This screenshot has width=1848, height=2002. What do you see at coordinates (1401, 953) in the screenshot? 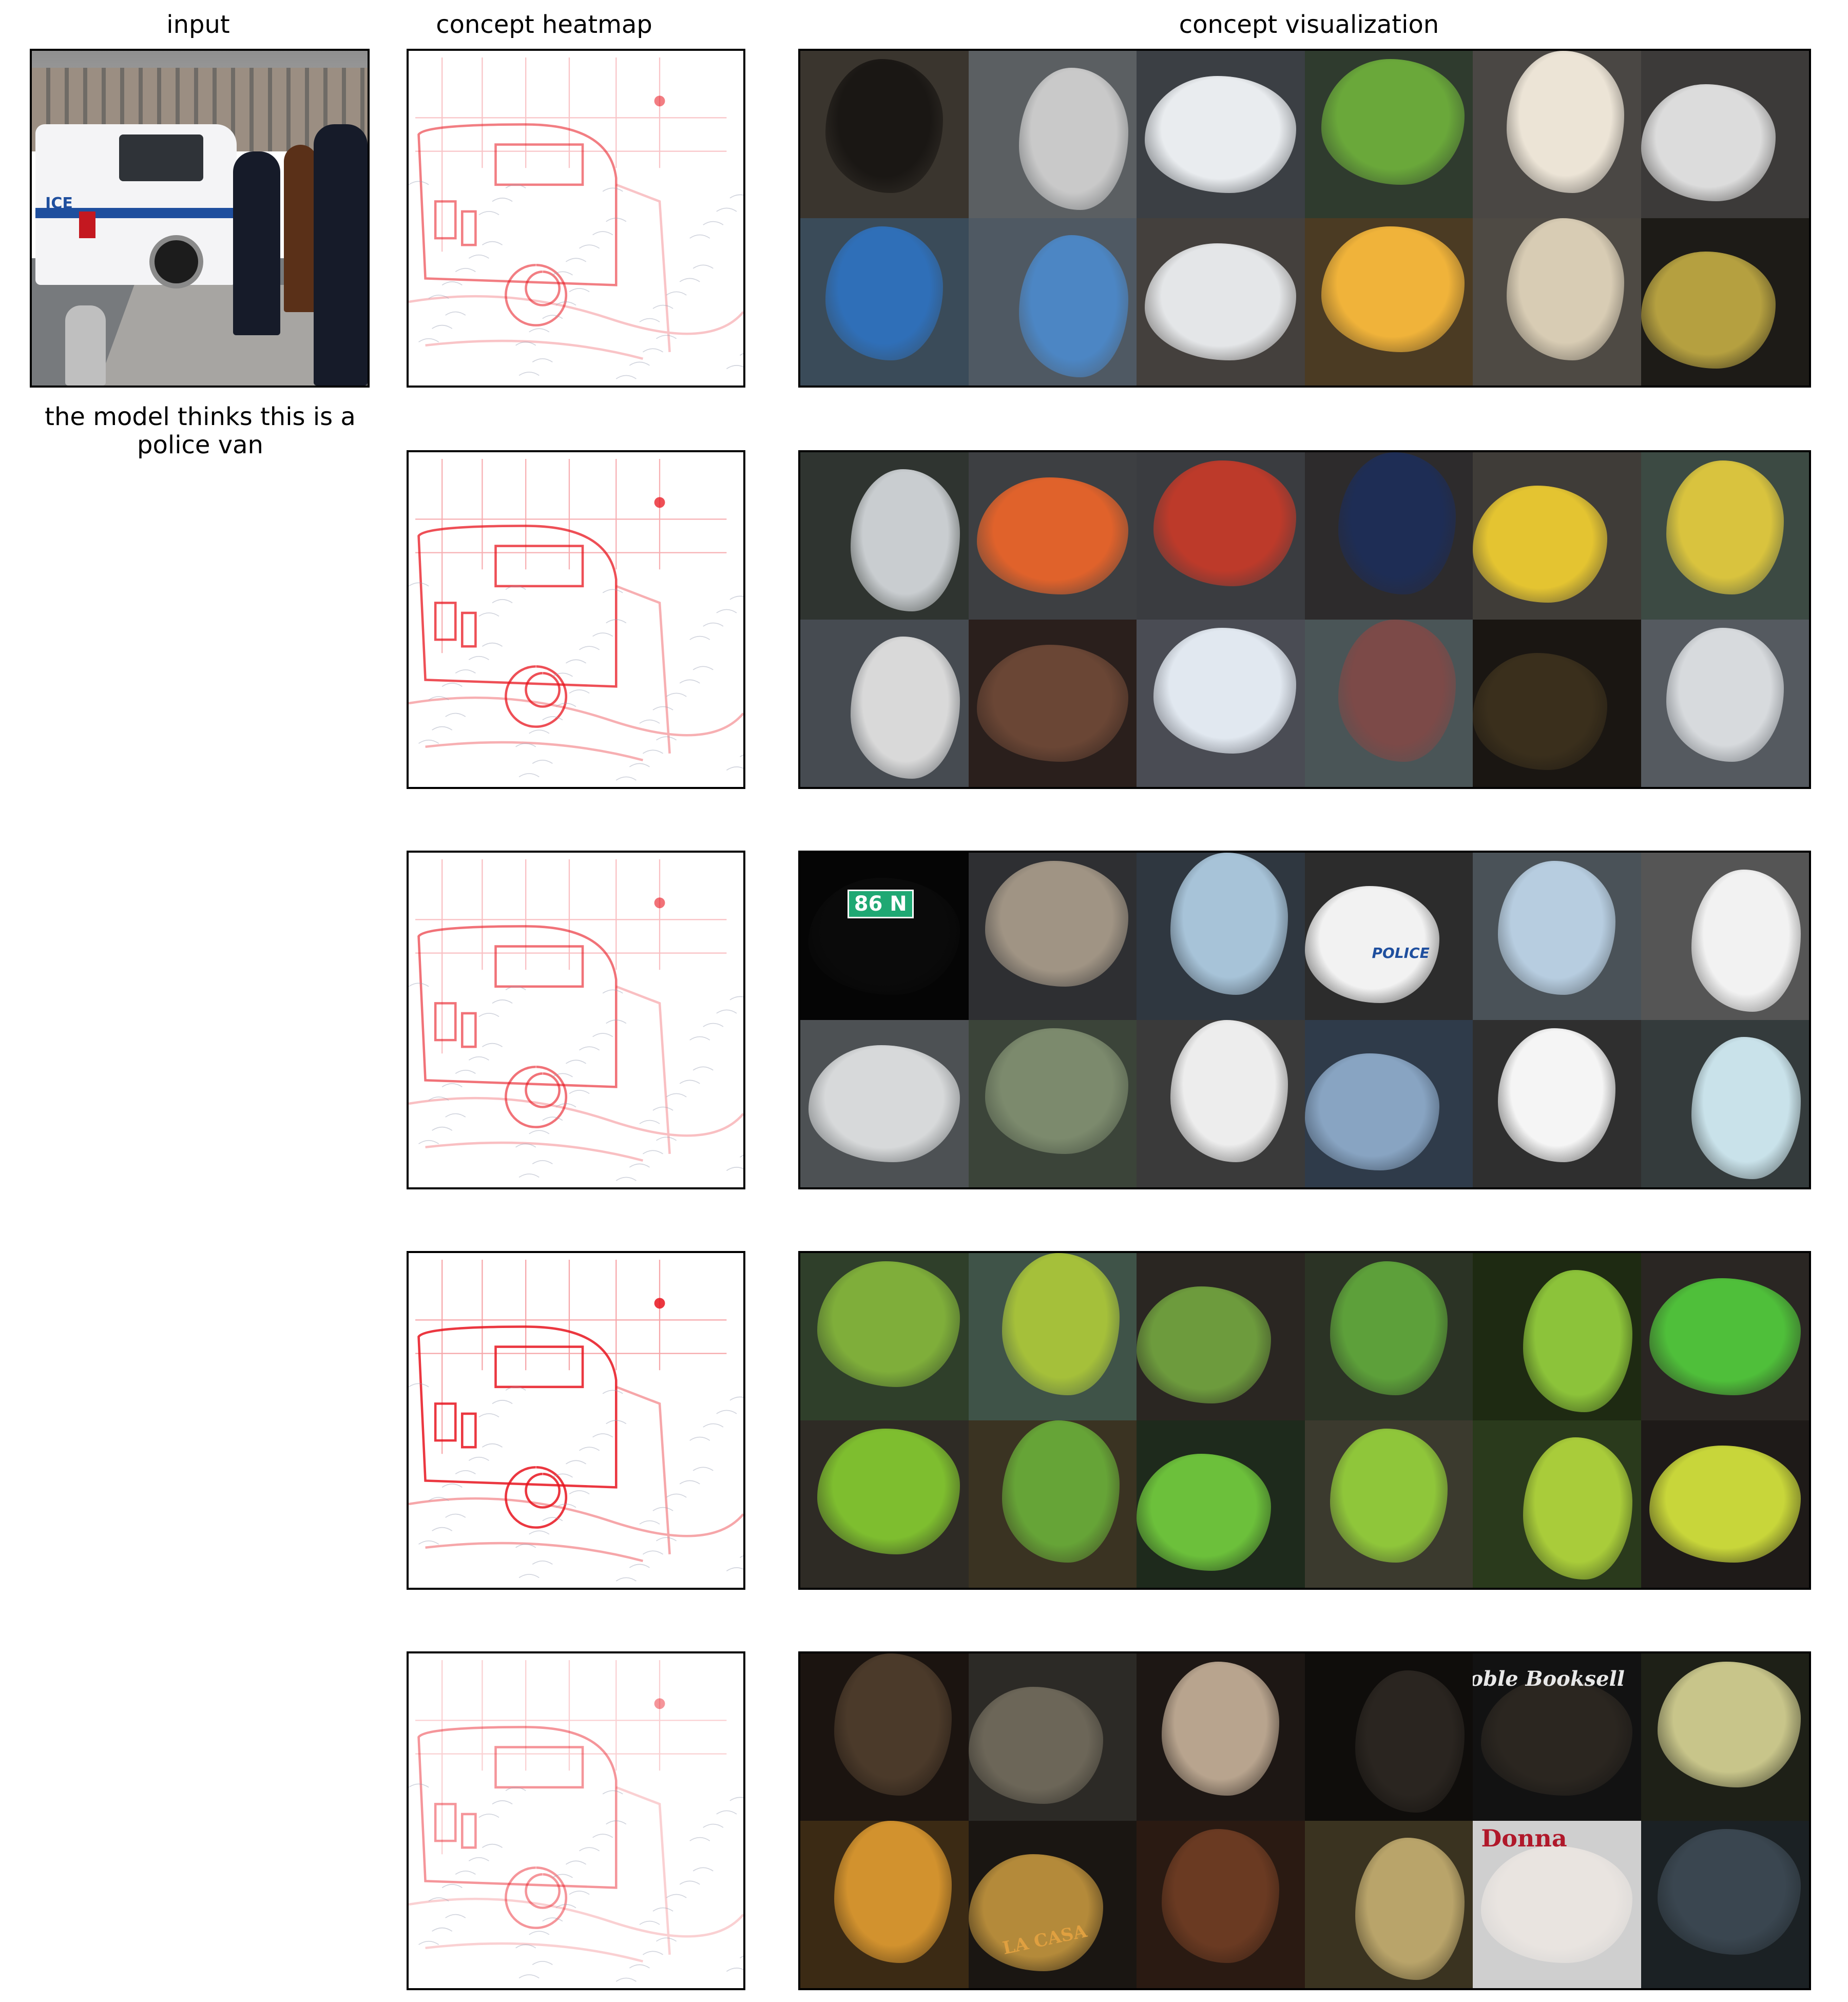
I see `tile-text: POLICE` at bounding box center [1401, 953].